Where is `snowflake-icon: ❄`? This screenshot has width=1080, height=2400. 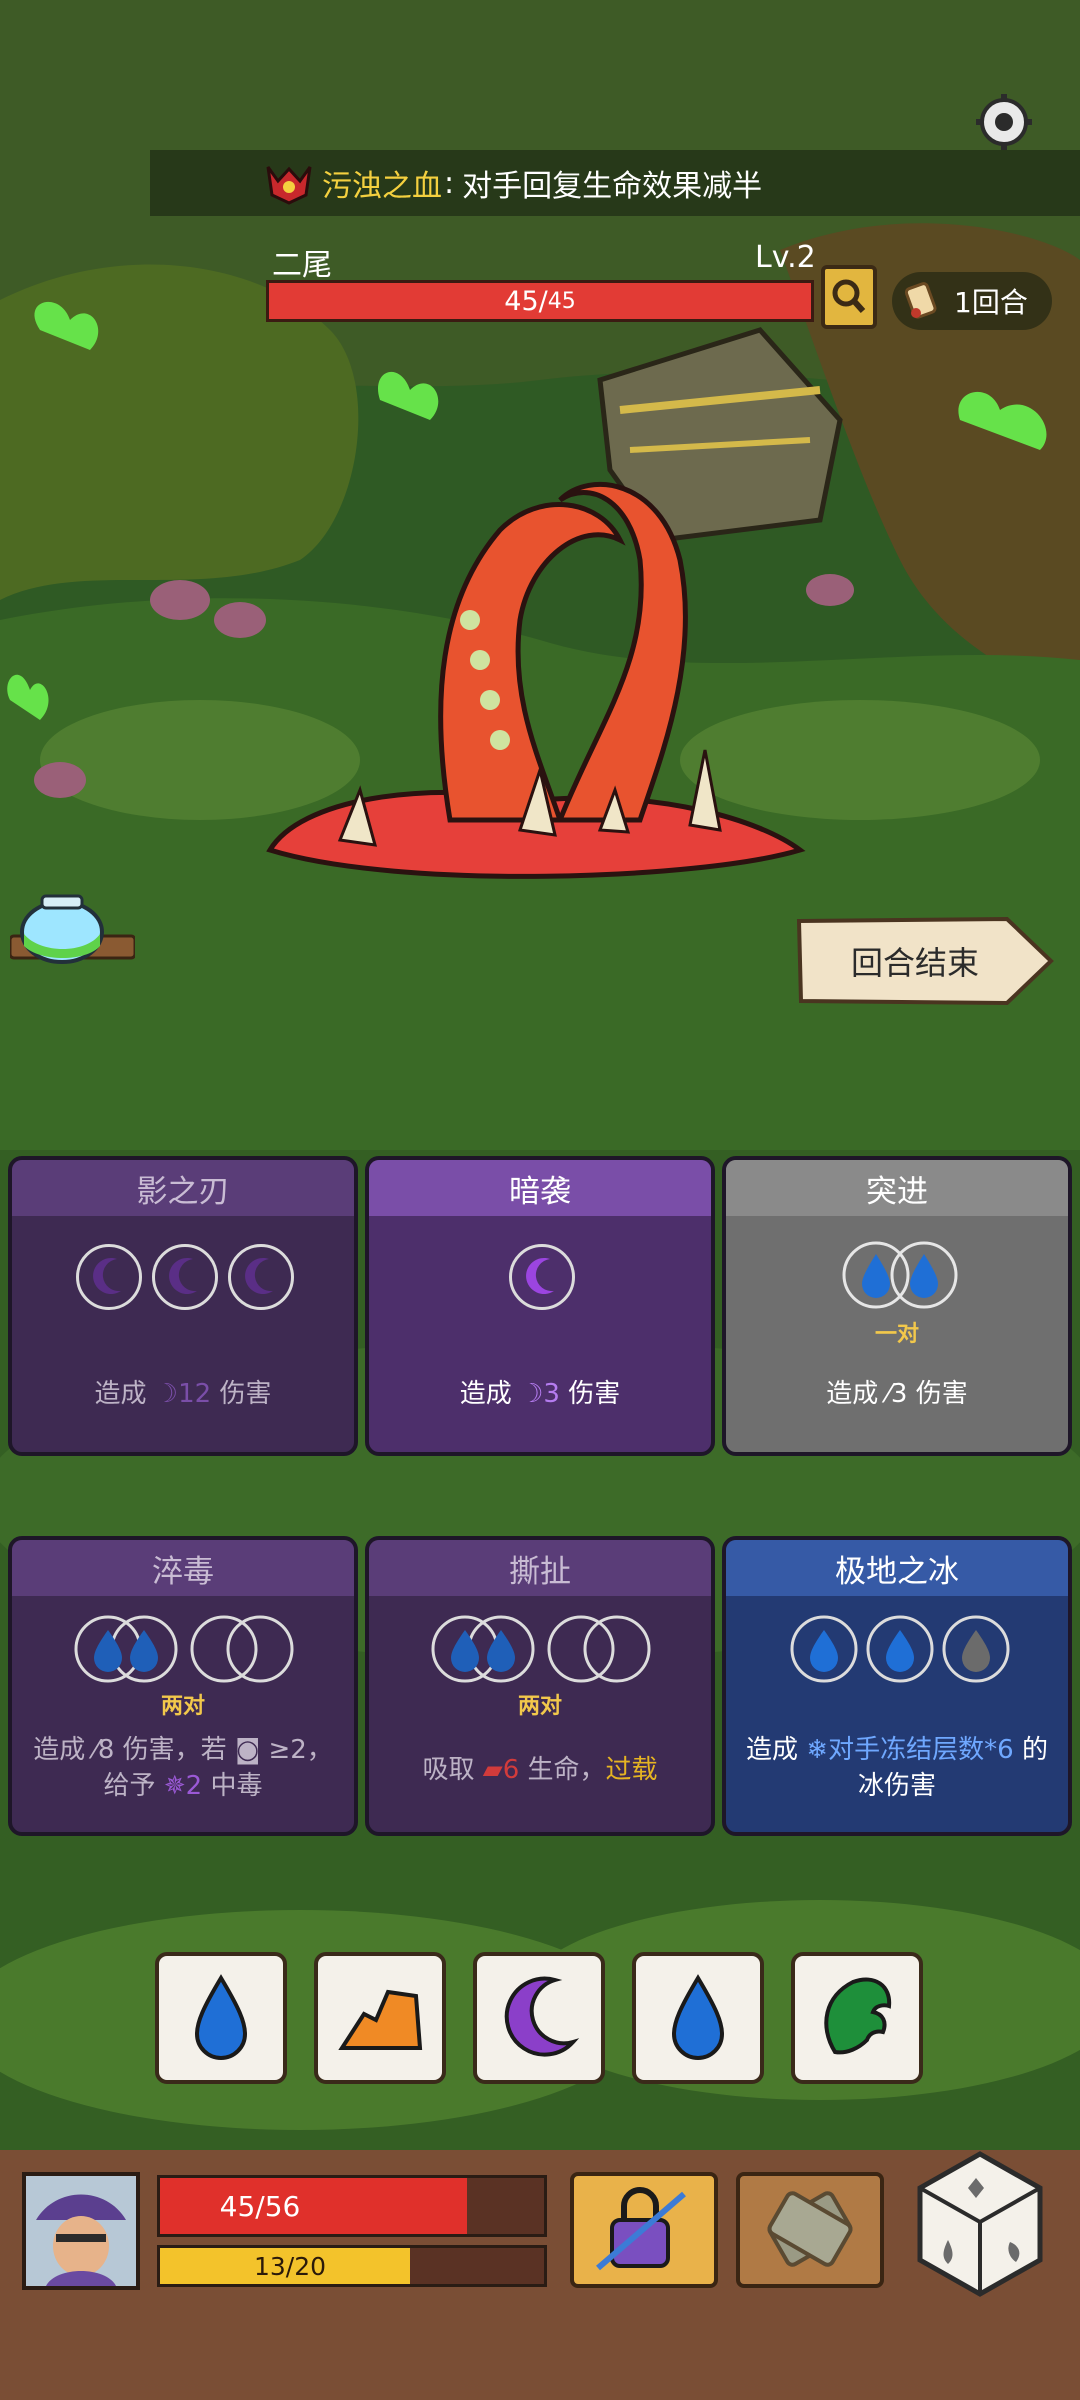 snowflake-icon: ❄ is located at coordinates (817, 1750).